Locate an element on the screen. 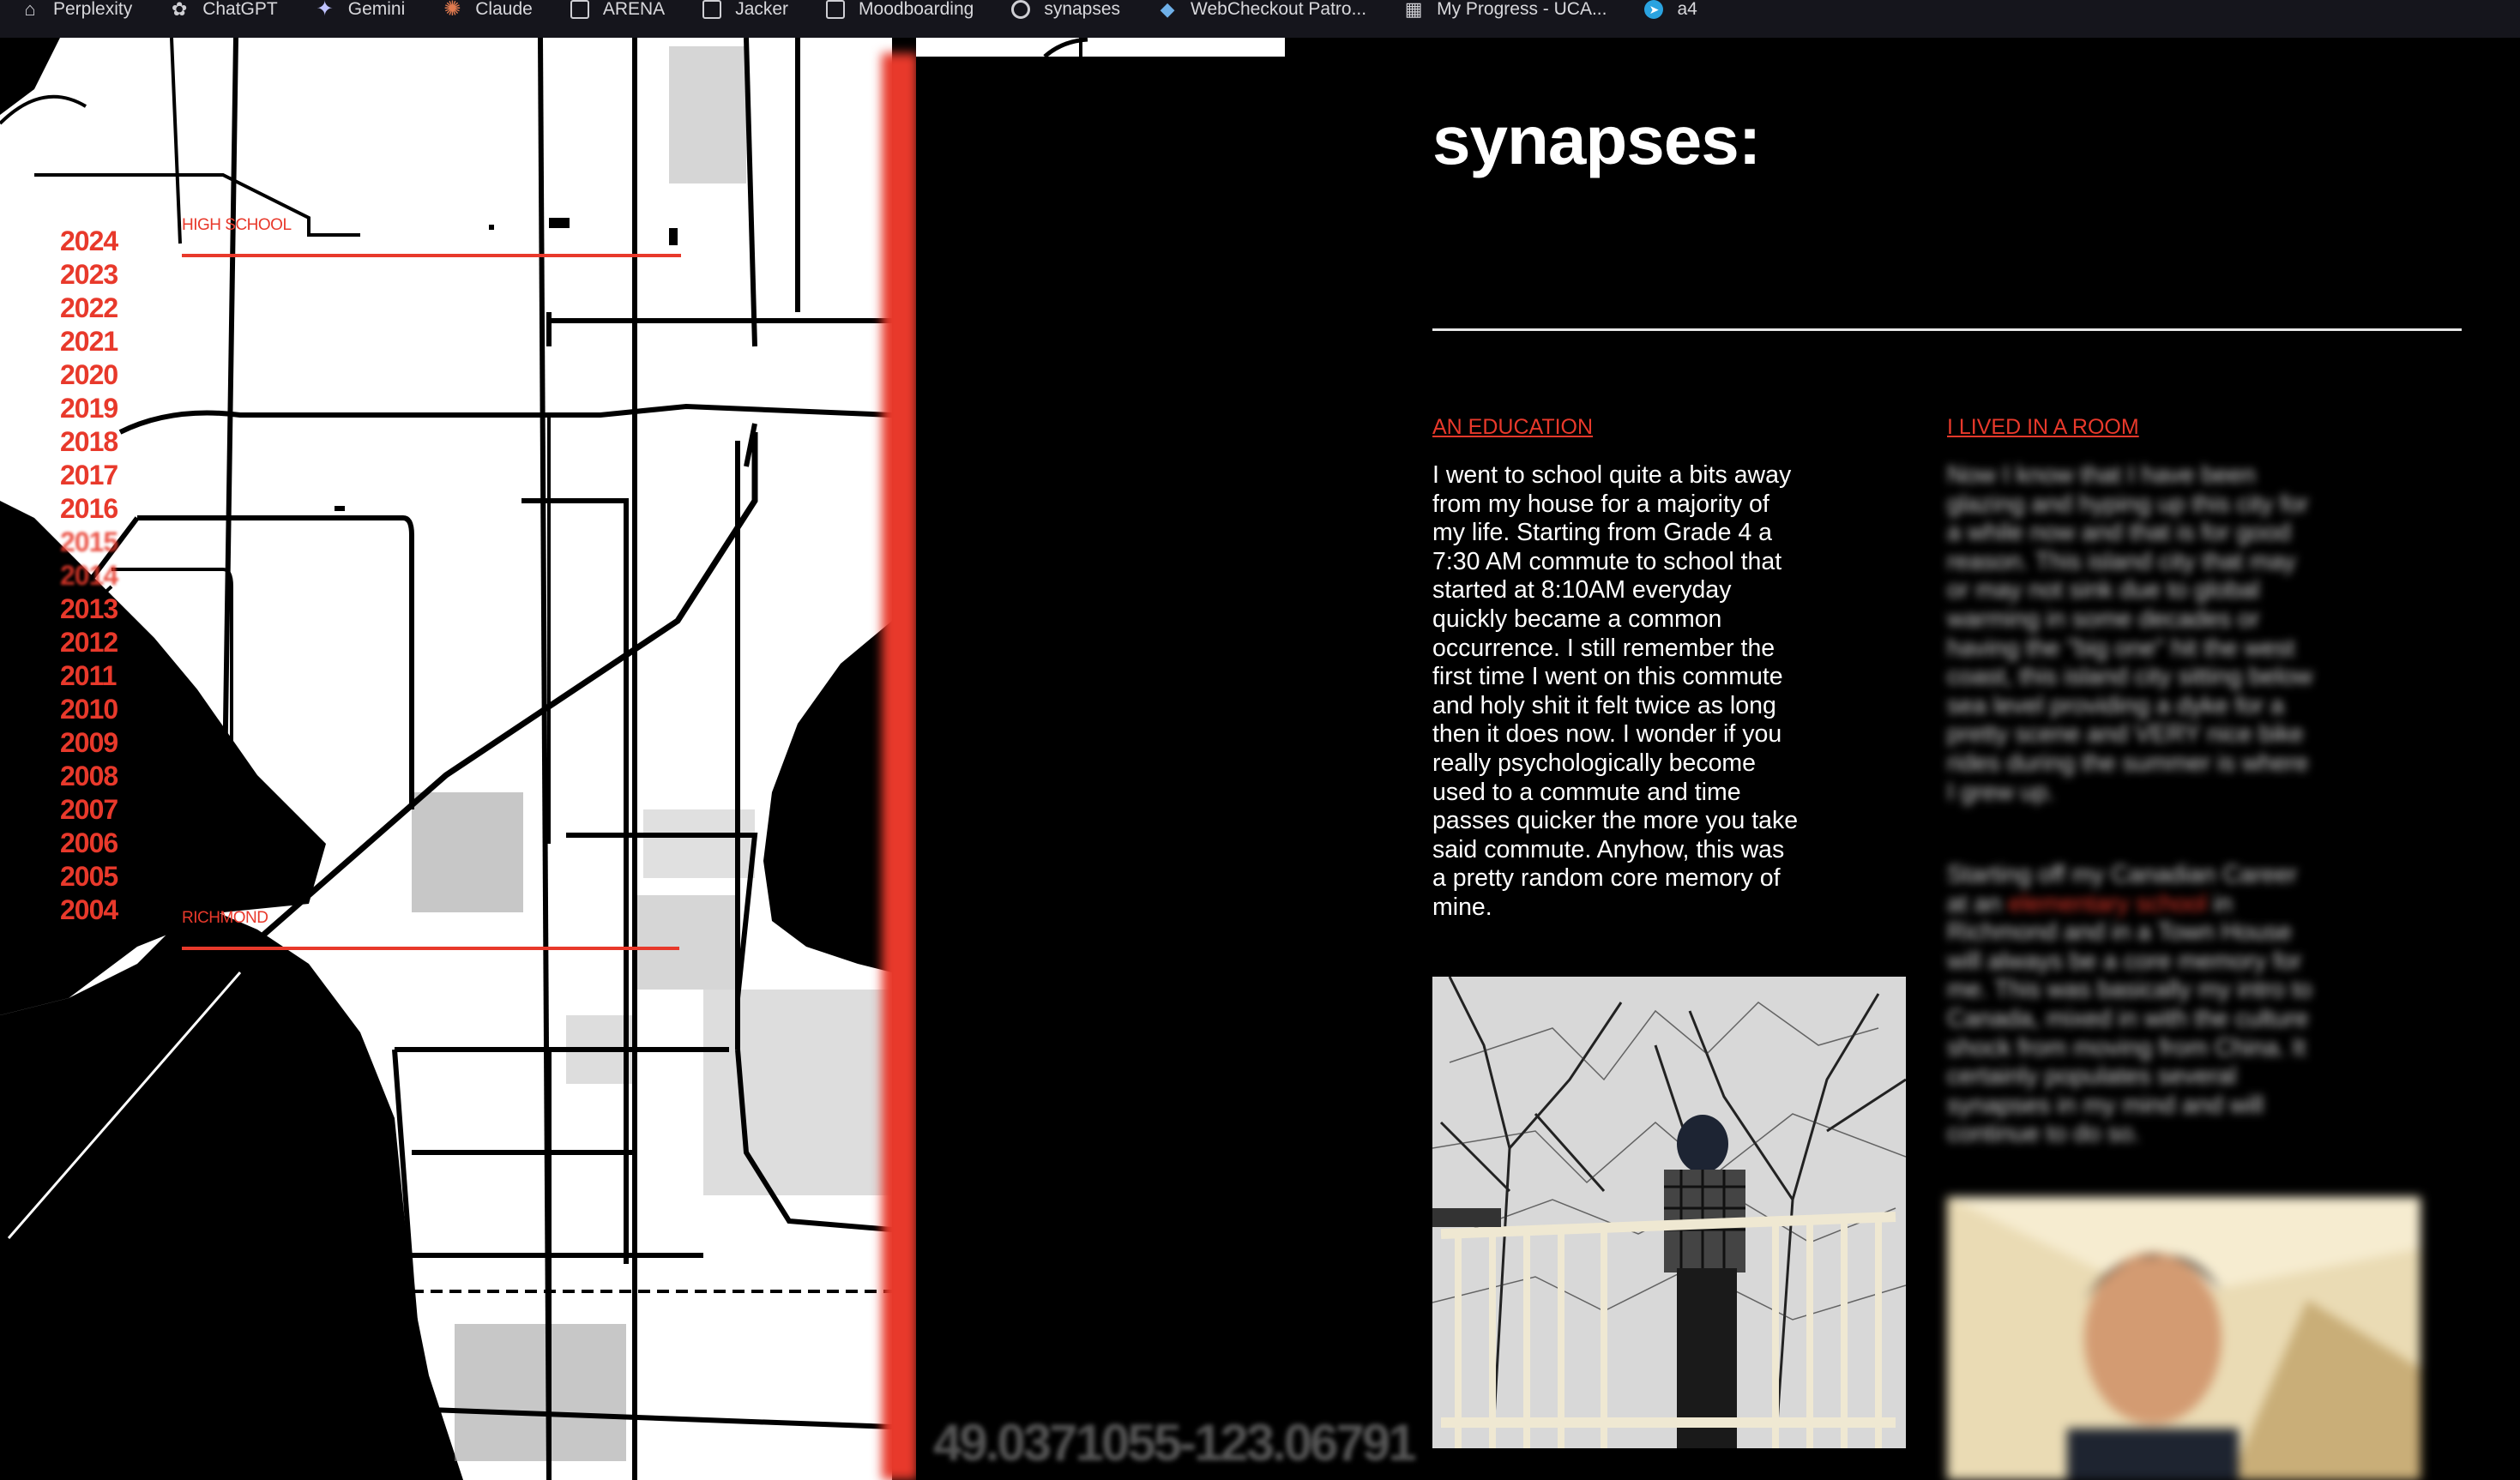 This screenshot has height=1480, width=2520. telegram-icon: ➤ is located at coordinates (1654, 9).